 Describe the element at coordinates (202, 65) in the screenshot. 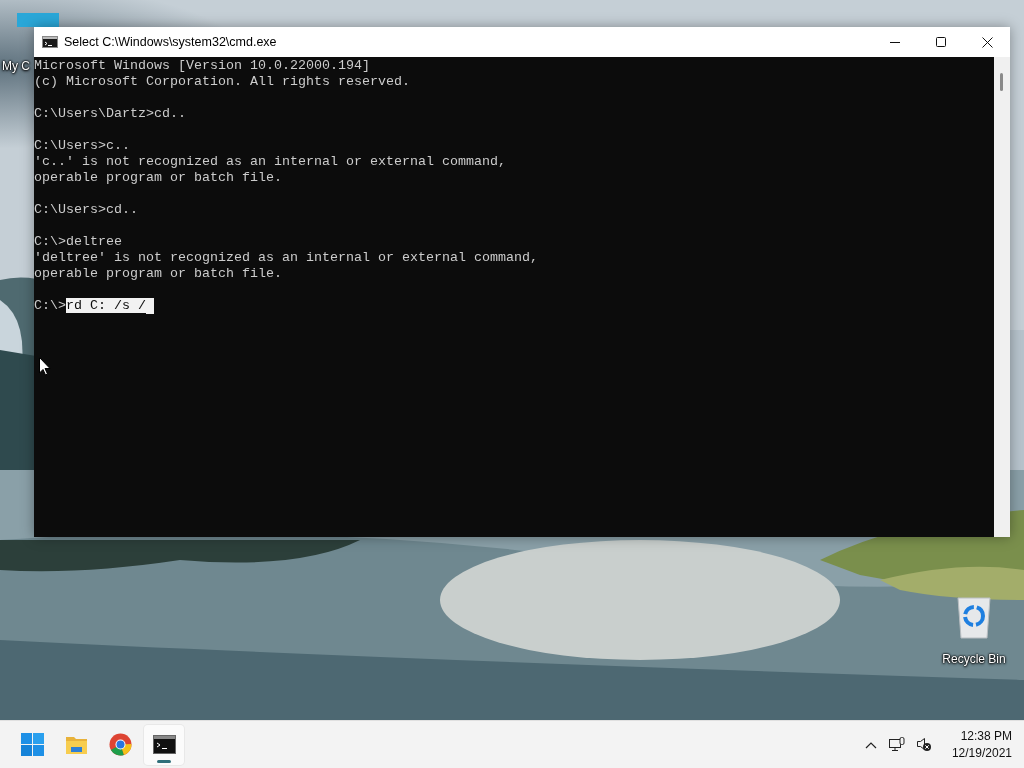

I see `console-line: Microsoft Windows [Version 10.0.22000.194]` at that location.